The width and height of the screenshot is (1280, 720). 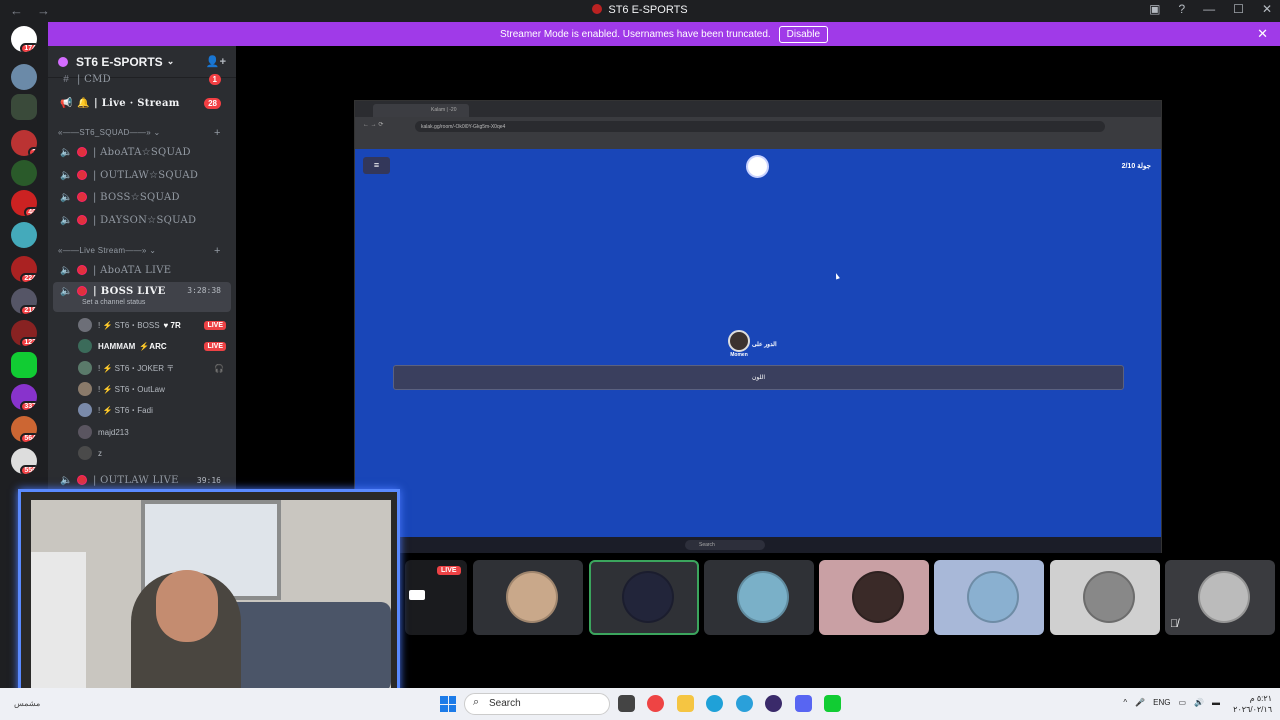 I want to click on url-field: kalak.gg/room/-Ok0l0Y-Gkg5m-X0qe4, so click(x=760, y=126).